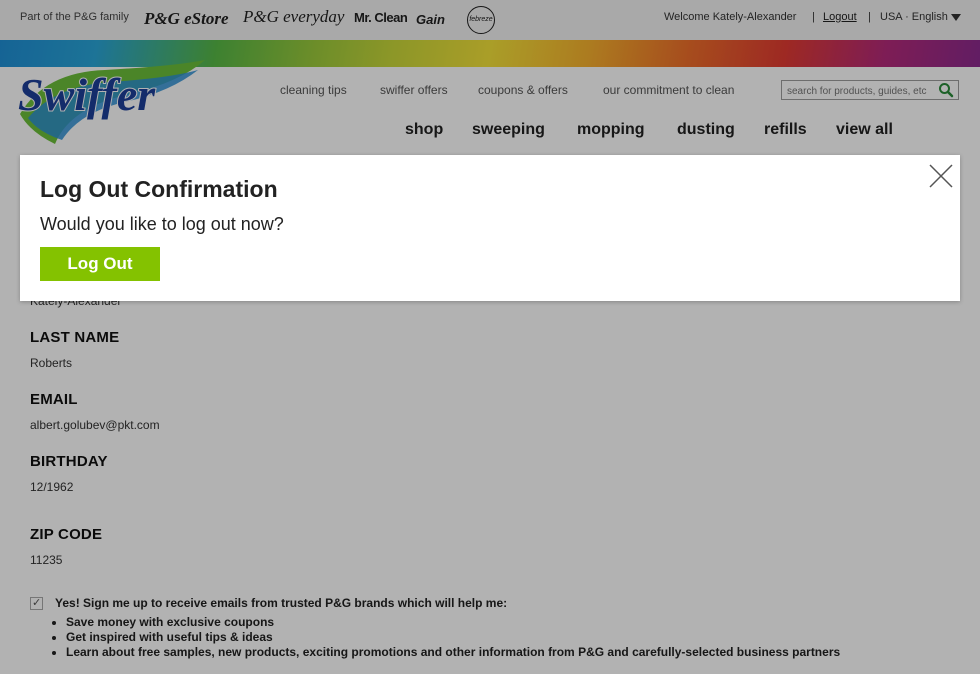 The image size is (980, 674). Describe the element at coordinates (162, 224) in the screenshot. I see `modal-message: Would you like to log out now?` at that location.